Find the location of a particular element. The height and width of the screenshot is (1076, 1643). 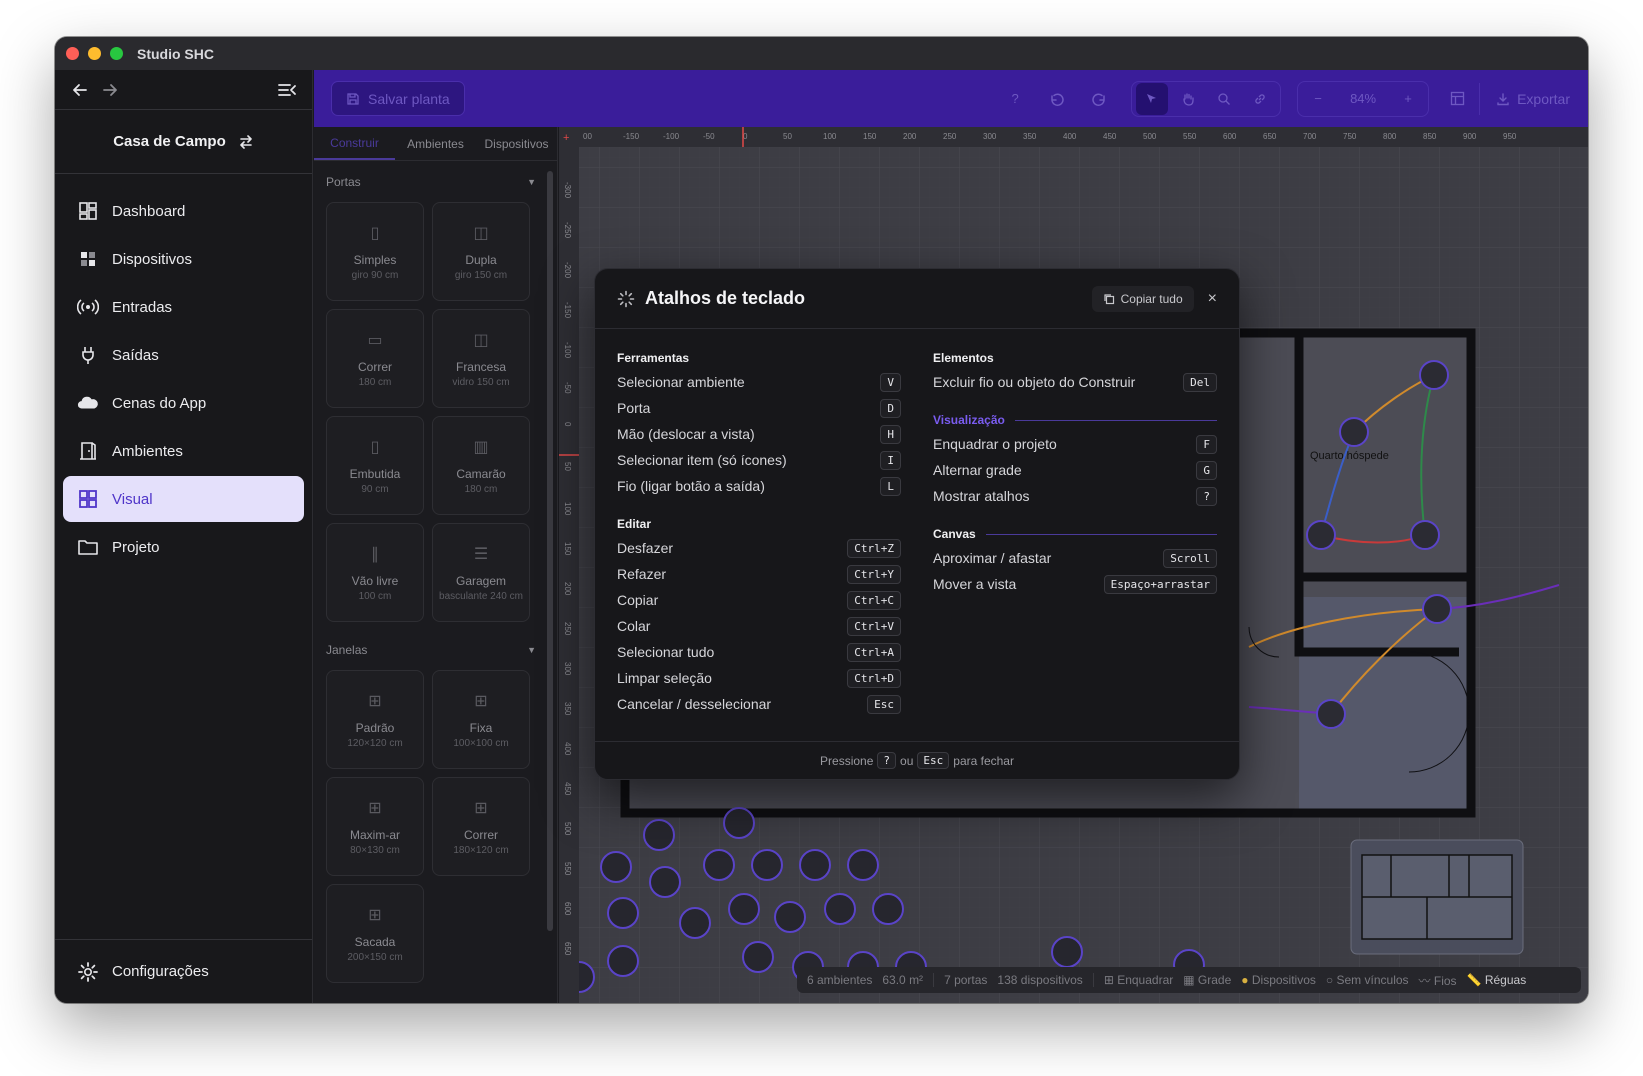

sidebar-item-label: Dashboard is located at coordinates (149, 211).